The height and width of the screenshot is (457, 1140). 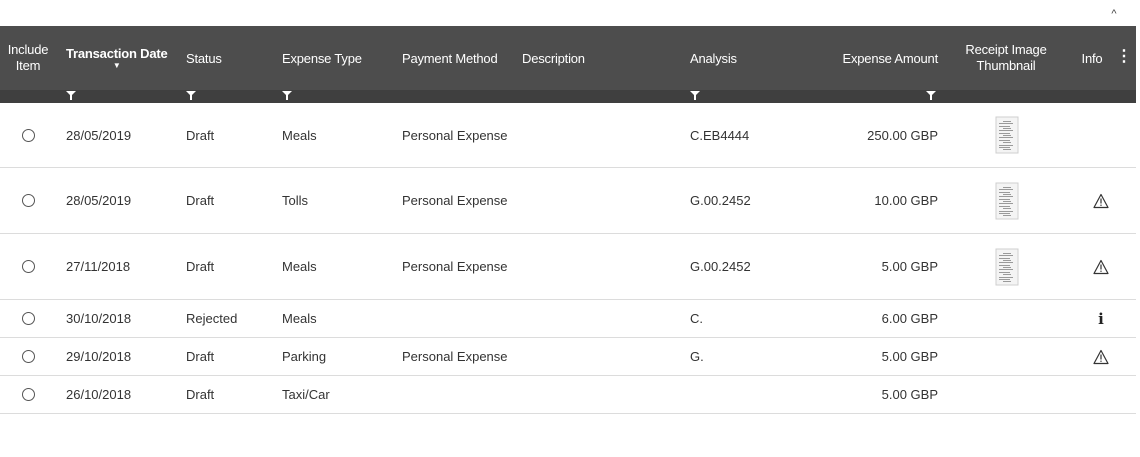 What do you see at coordinates (306, 394) in the screenshot?
I see `cell-expense-type-text: Taxi/Car` at bounding box center [306, 394].